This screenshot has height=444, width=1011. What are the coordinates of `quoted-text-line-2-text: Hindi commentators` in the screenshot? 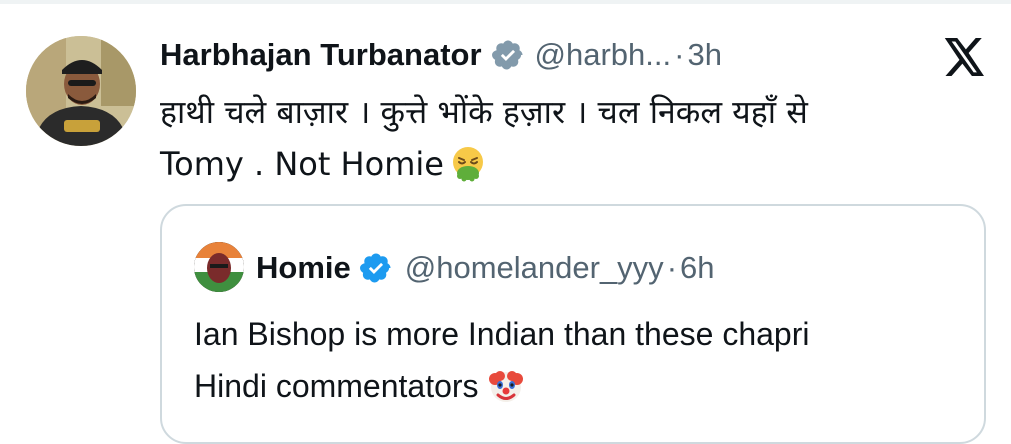 It's located at (336, 386).